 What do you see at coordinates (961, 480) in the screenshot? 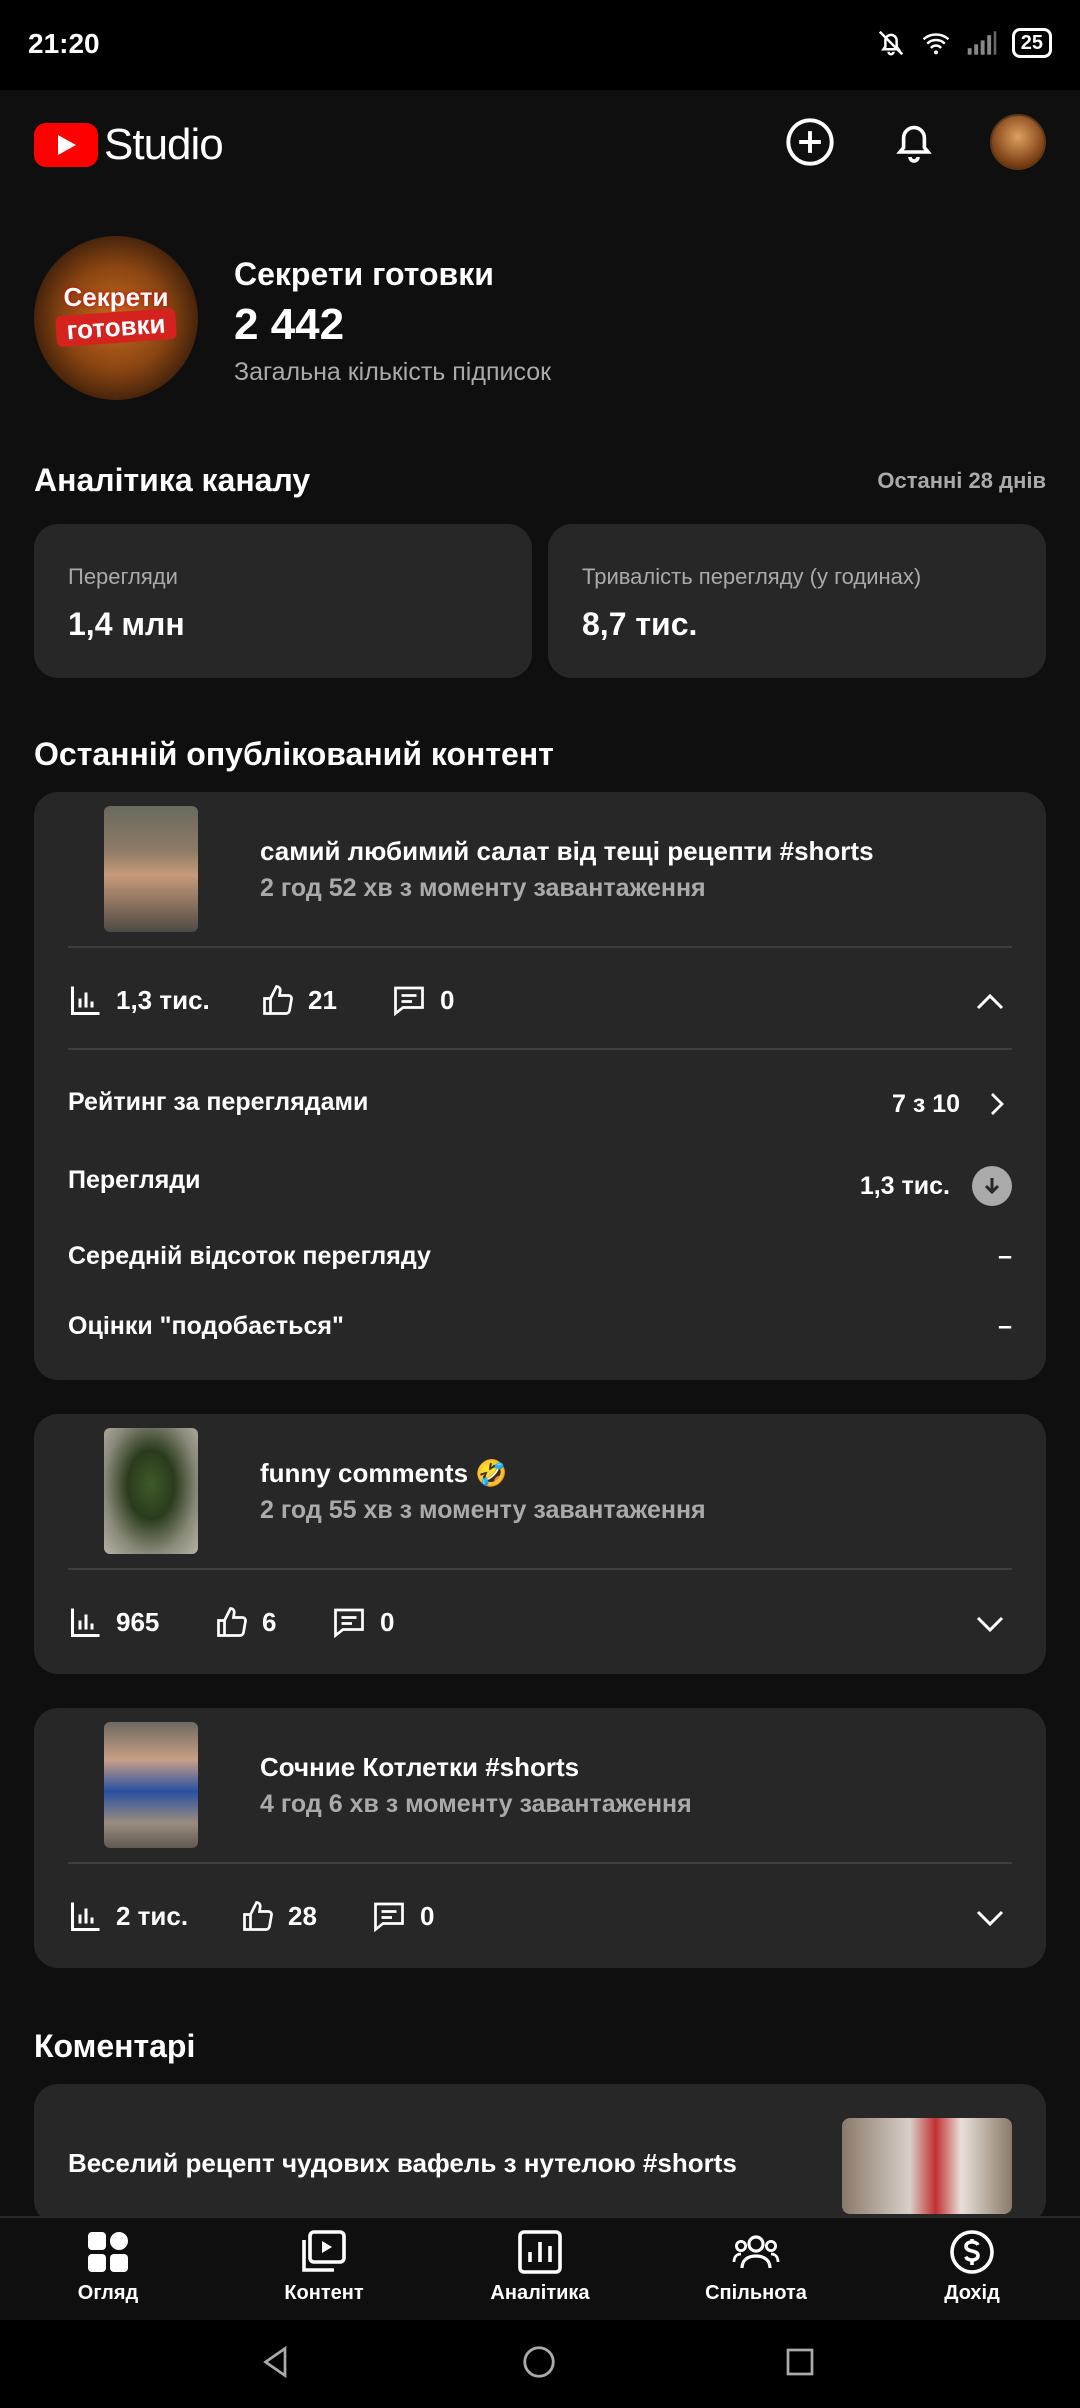
I see `analytics-period: Останні 28 днів` at bounding box center [961, 480].